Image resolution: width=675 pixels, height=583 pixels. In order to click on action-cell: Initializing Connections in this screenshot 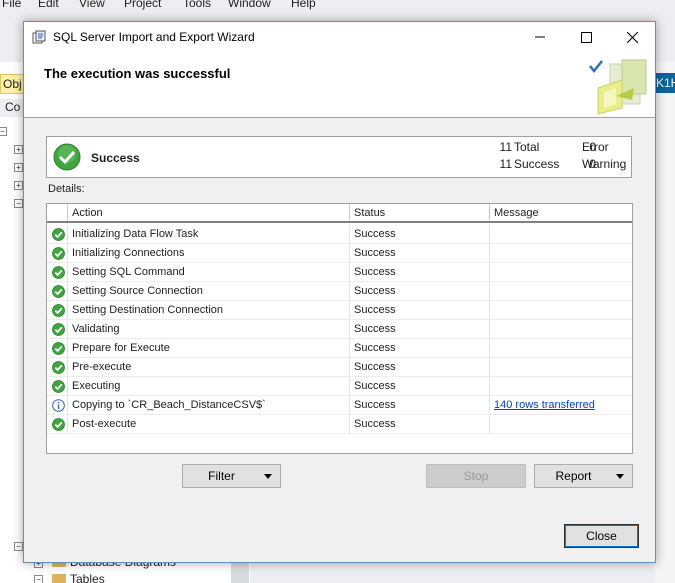, I will do `click(209, 253)`.